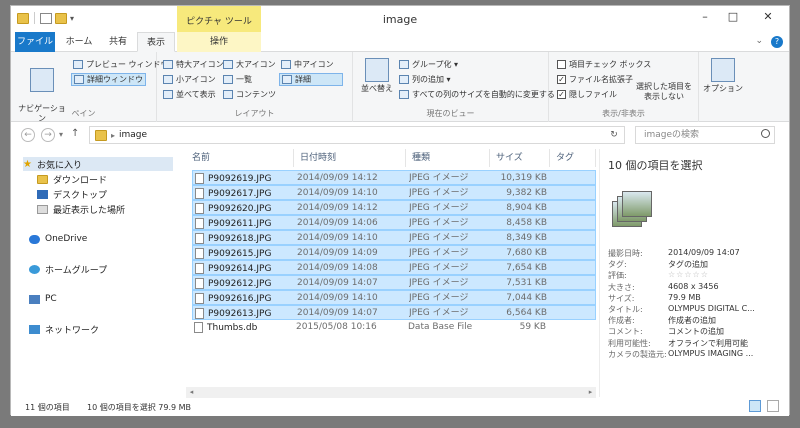  What do you see at coordinates (191, 392) in the screenshot?
I see `scroll-left-icon: ◂` at bounding box center [191, 392].